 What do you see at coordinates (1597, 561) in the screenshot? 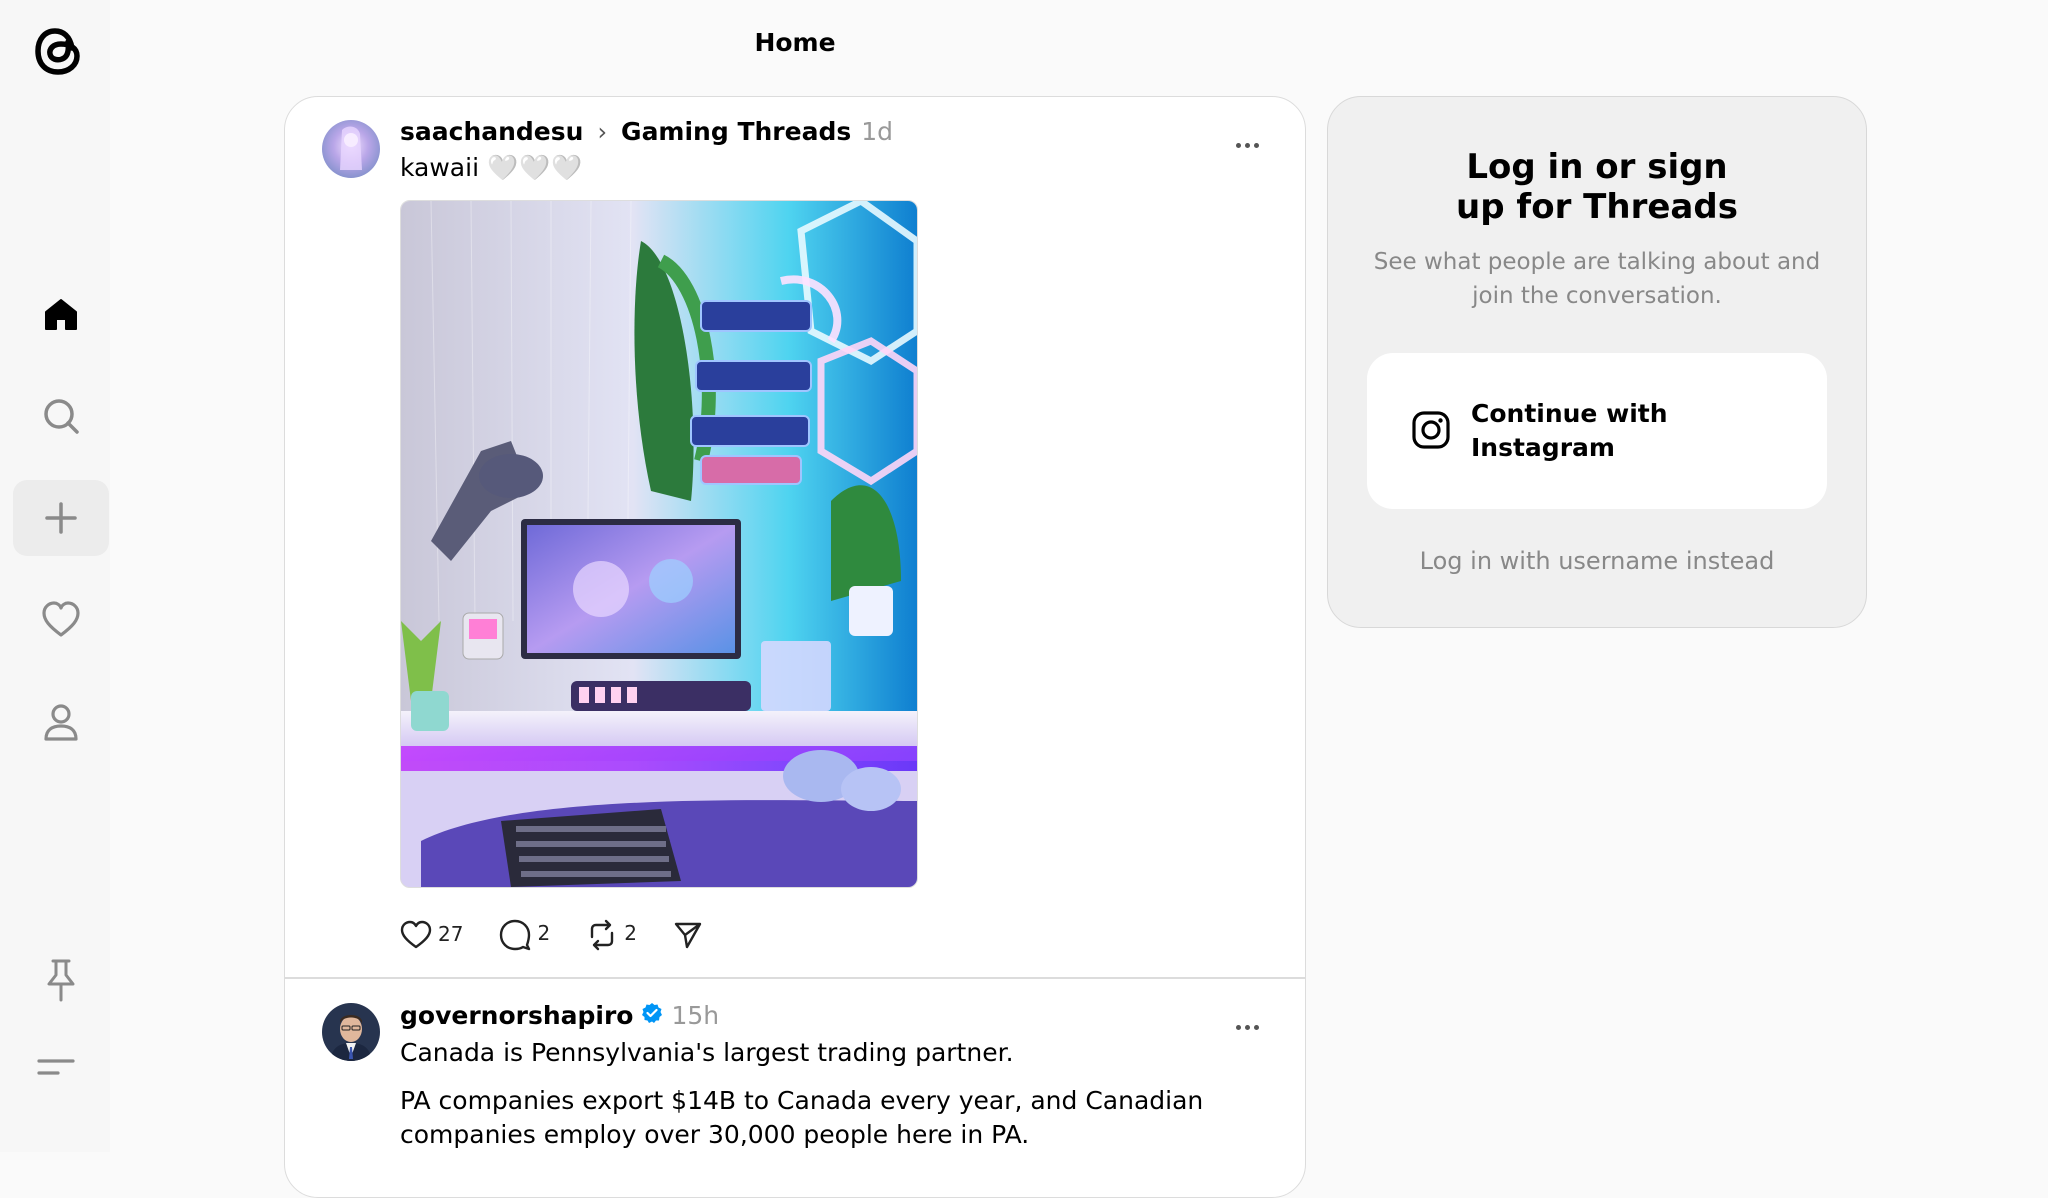
I see `login-with-username-link: Log in with username instead` at bounding box center [1597, 561].